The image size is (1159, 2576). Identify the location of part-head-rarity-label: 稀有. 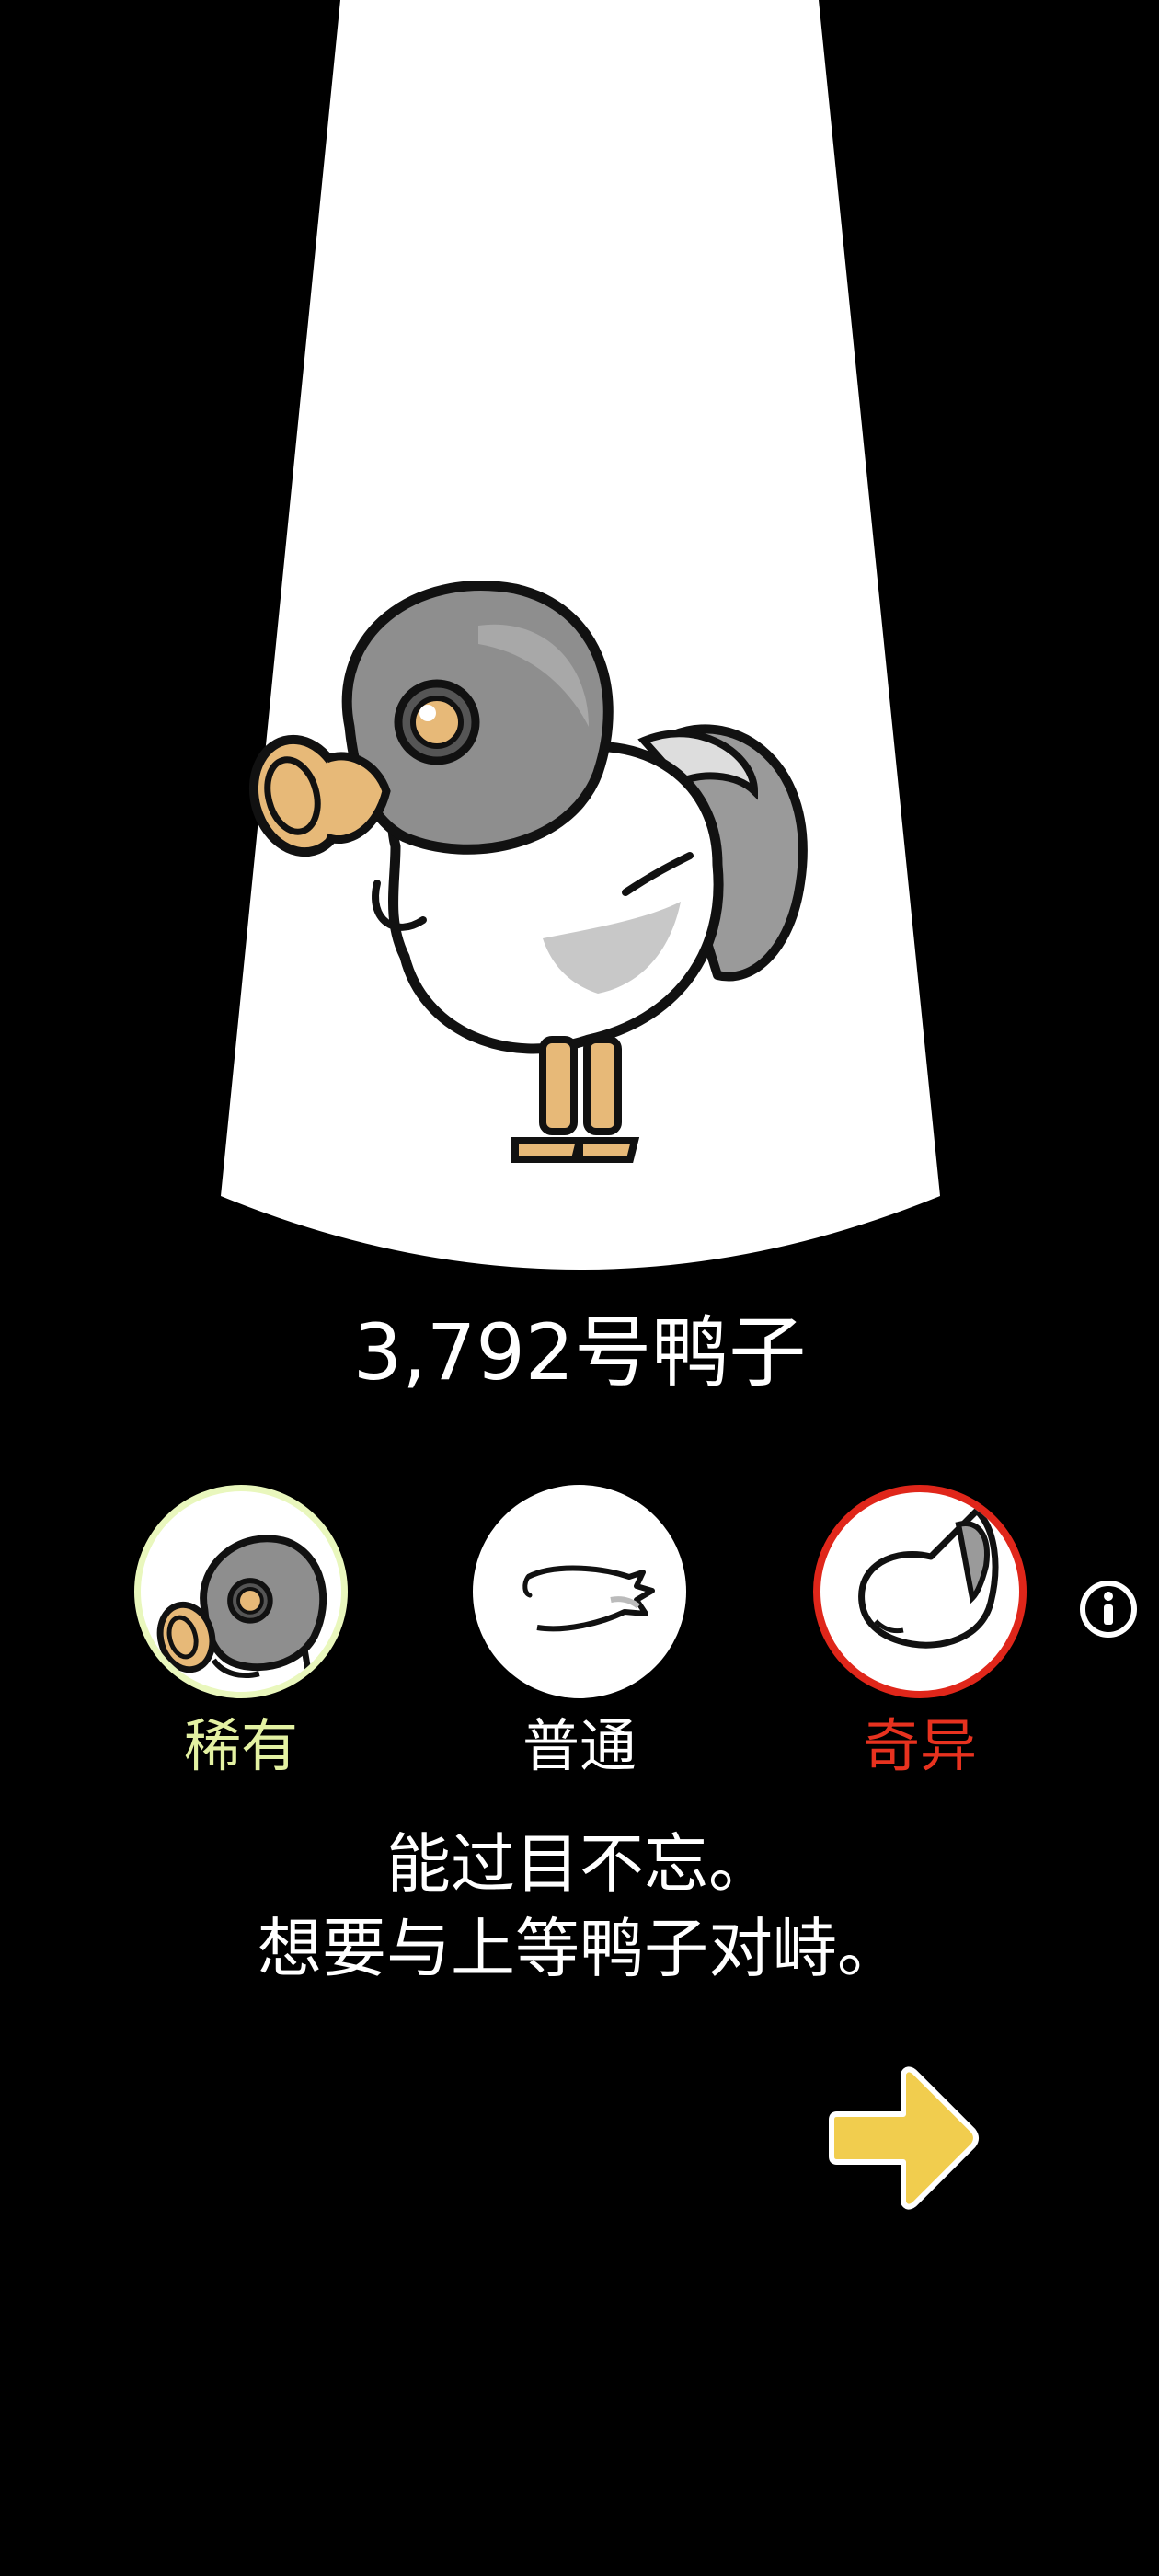
(240, 1745).